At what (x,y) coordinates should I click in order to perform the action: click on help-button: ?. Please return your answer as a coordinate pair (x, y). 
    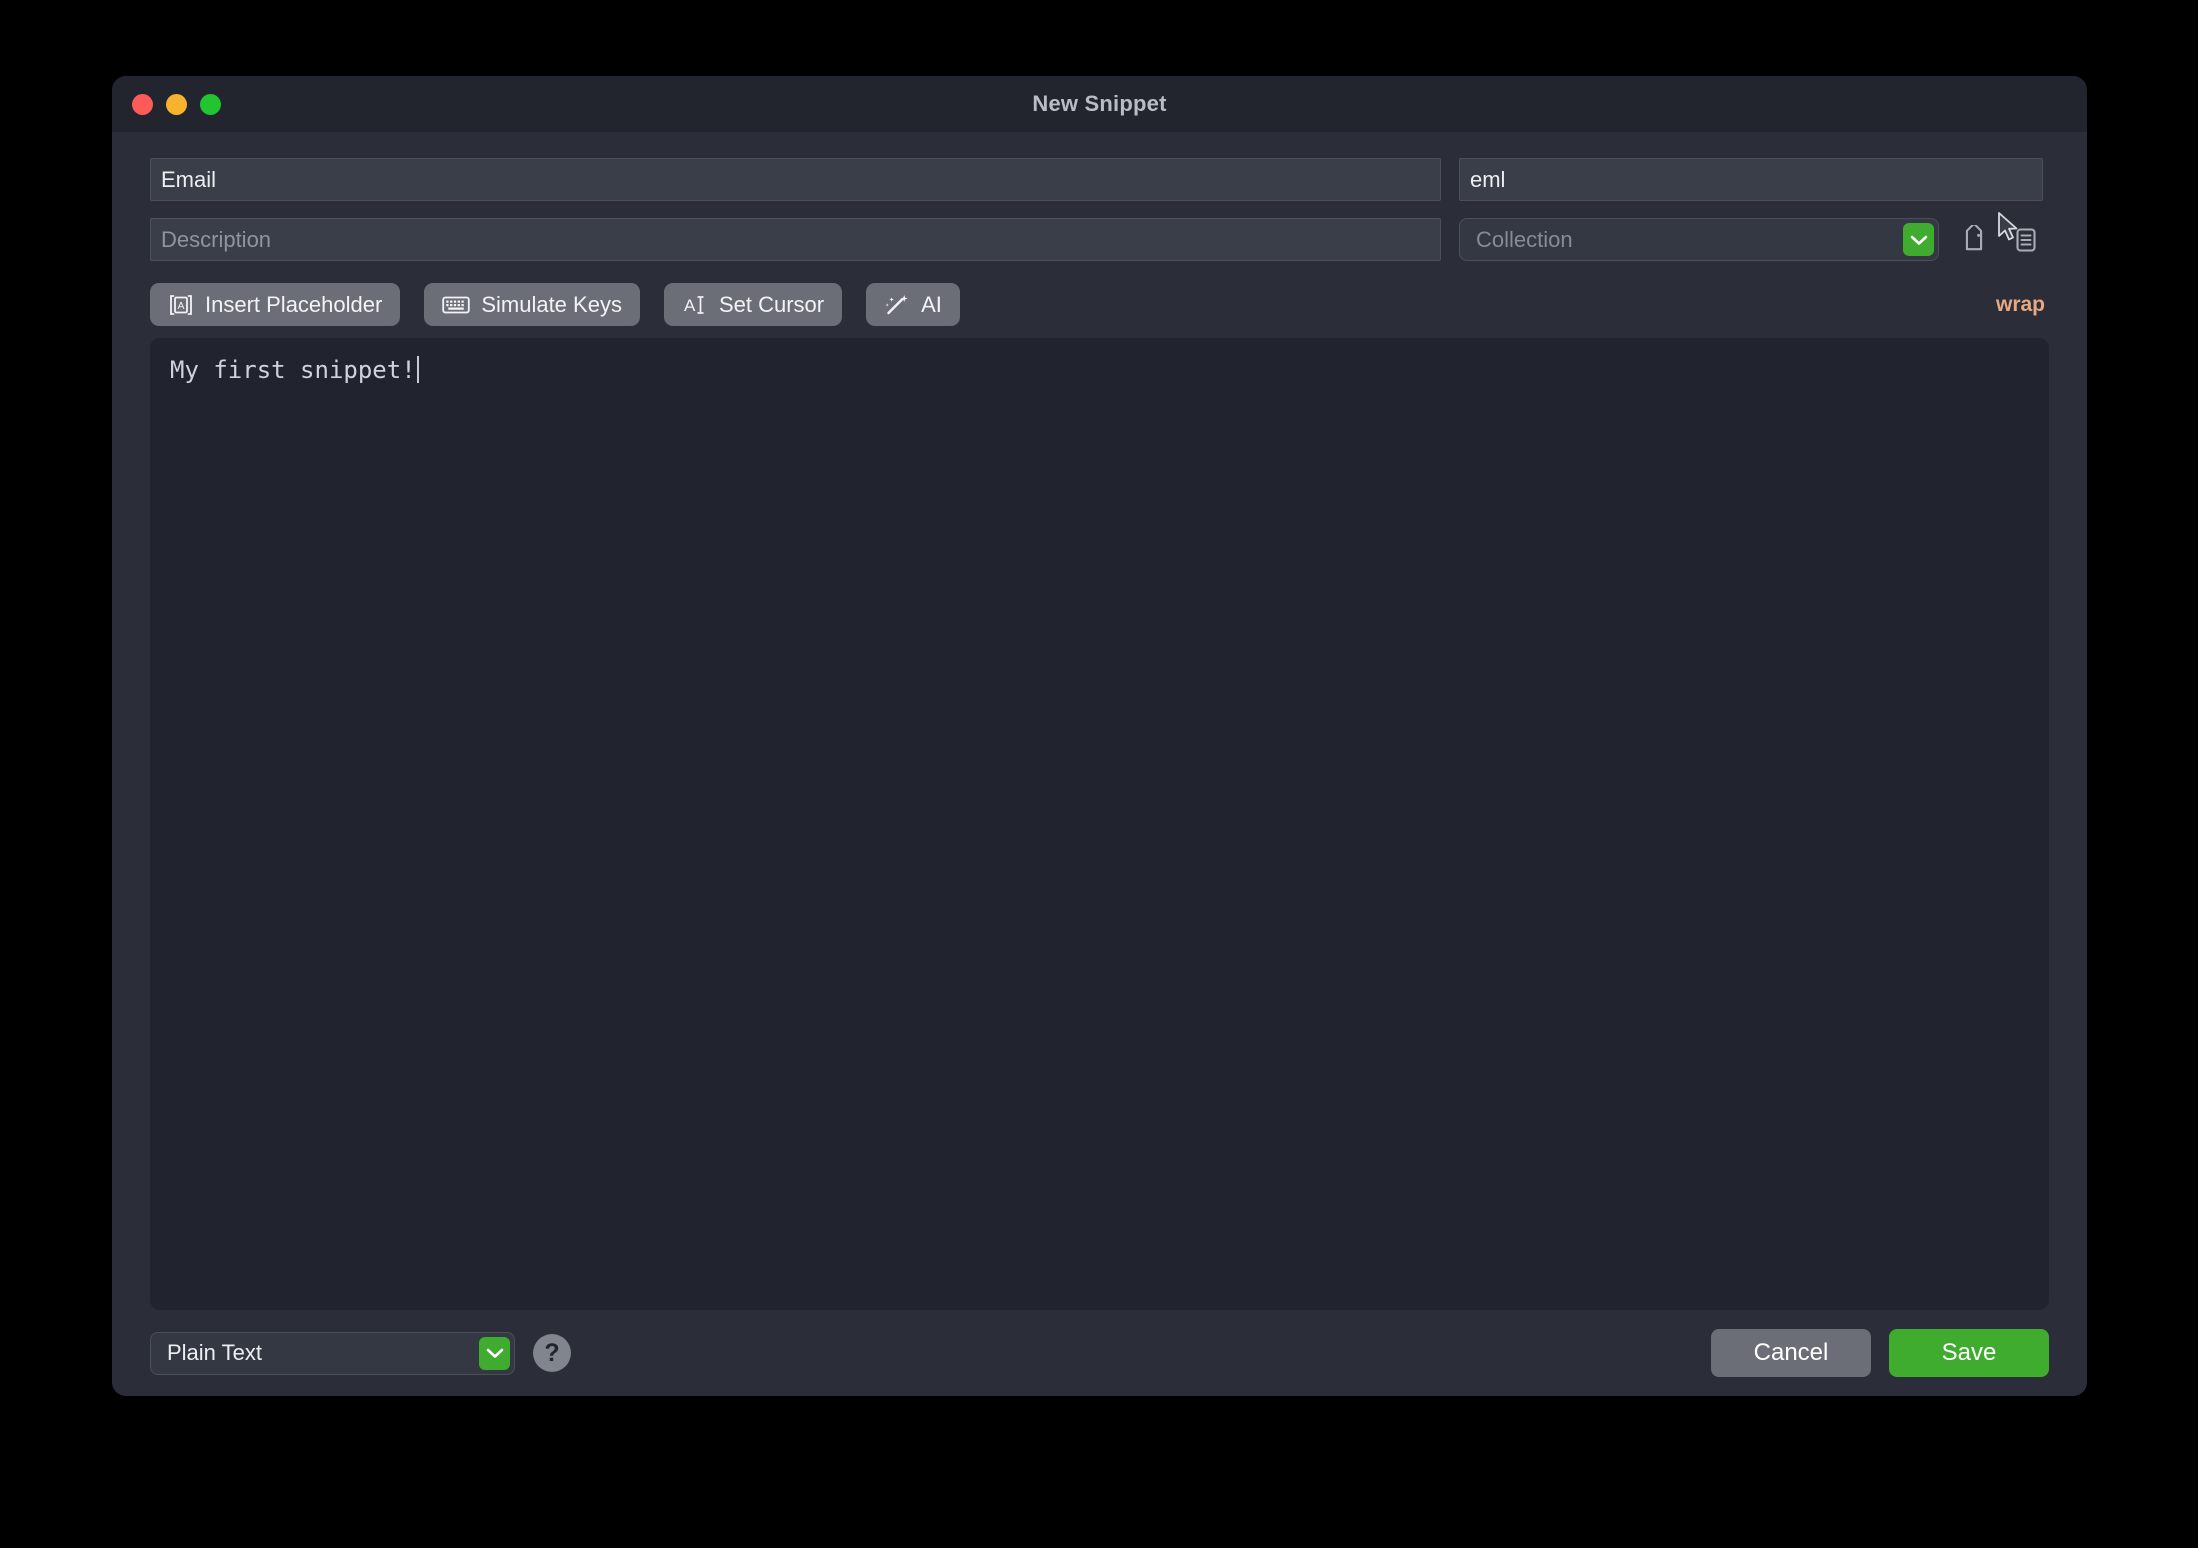
    Looking at the image, I should click on (552, 1353).